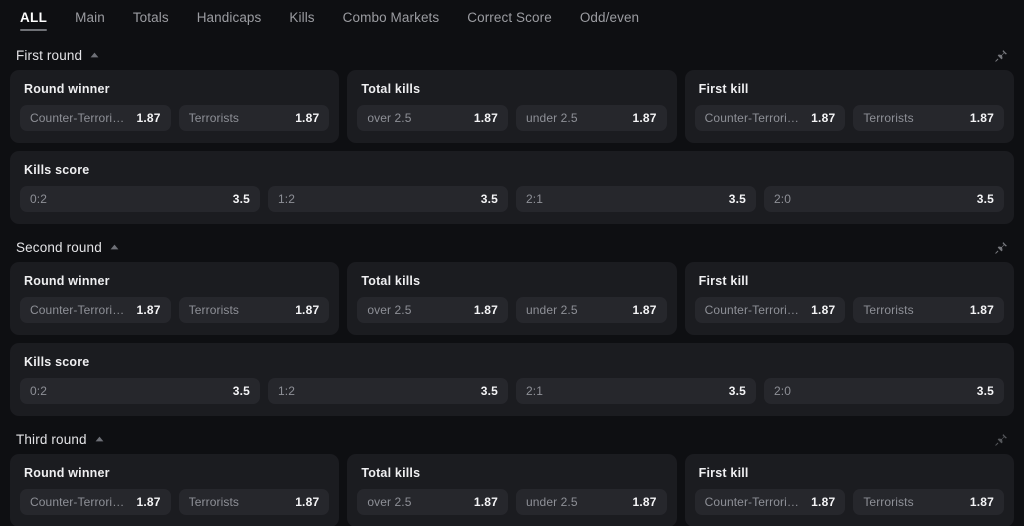 This screenshot has width=1024, height=526. What do you see at coordinates (512, 118) in the screenshot?
I see `odds-row: over 2.5 1.87 under 2.5 1.87` at bounding box center [512, 118].